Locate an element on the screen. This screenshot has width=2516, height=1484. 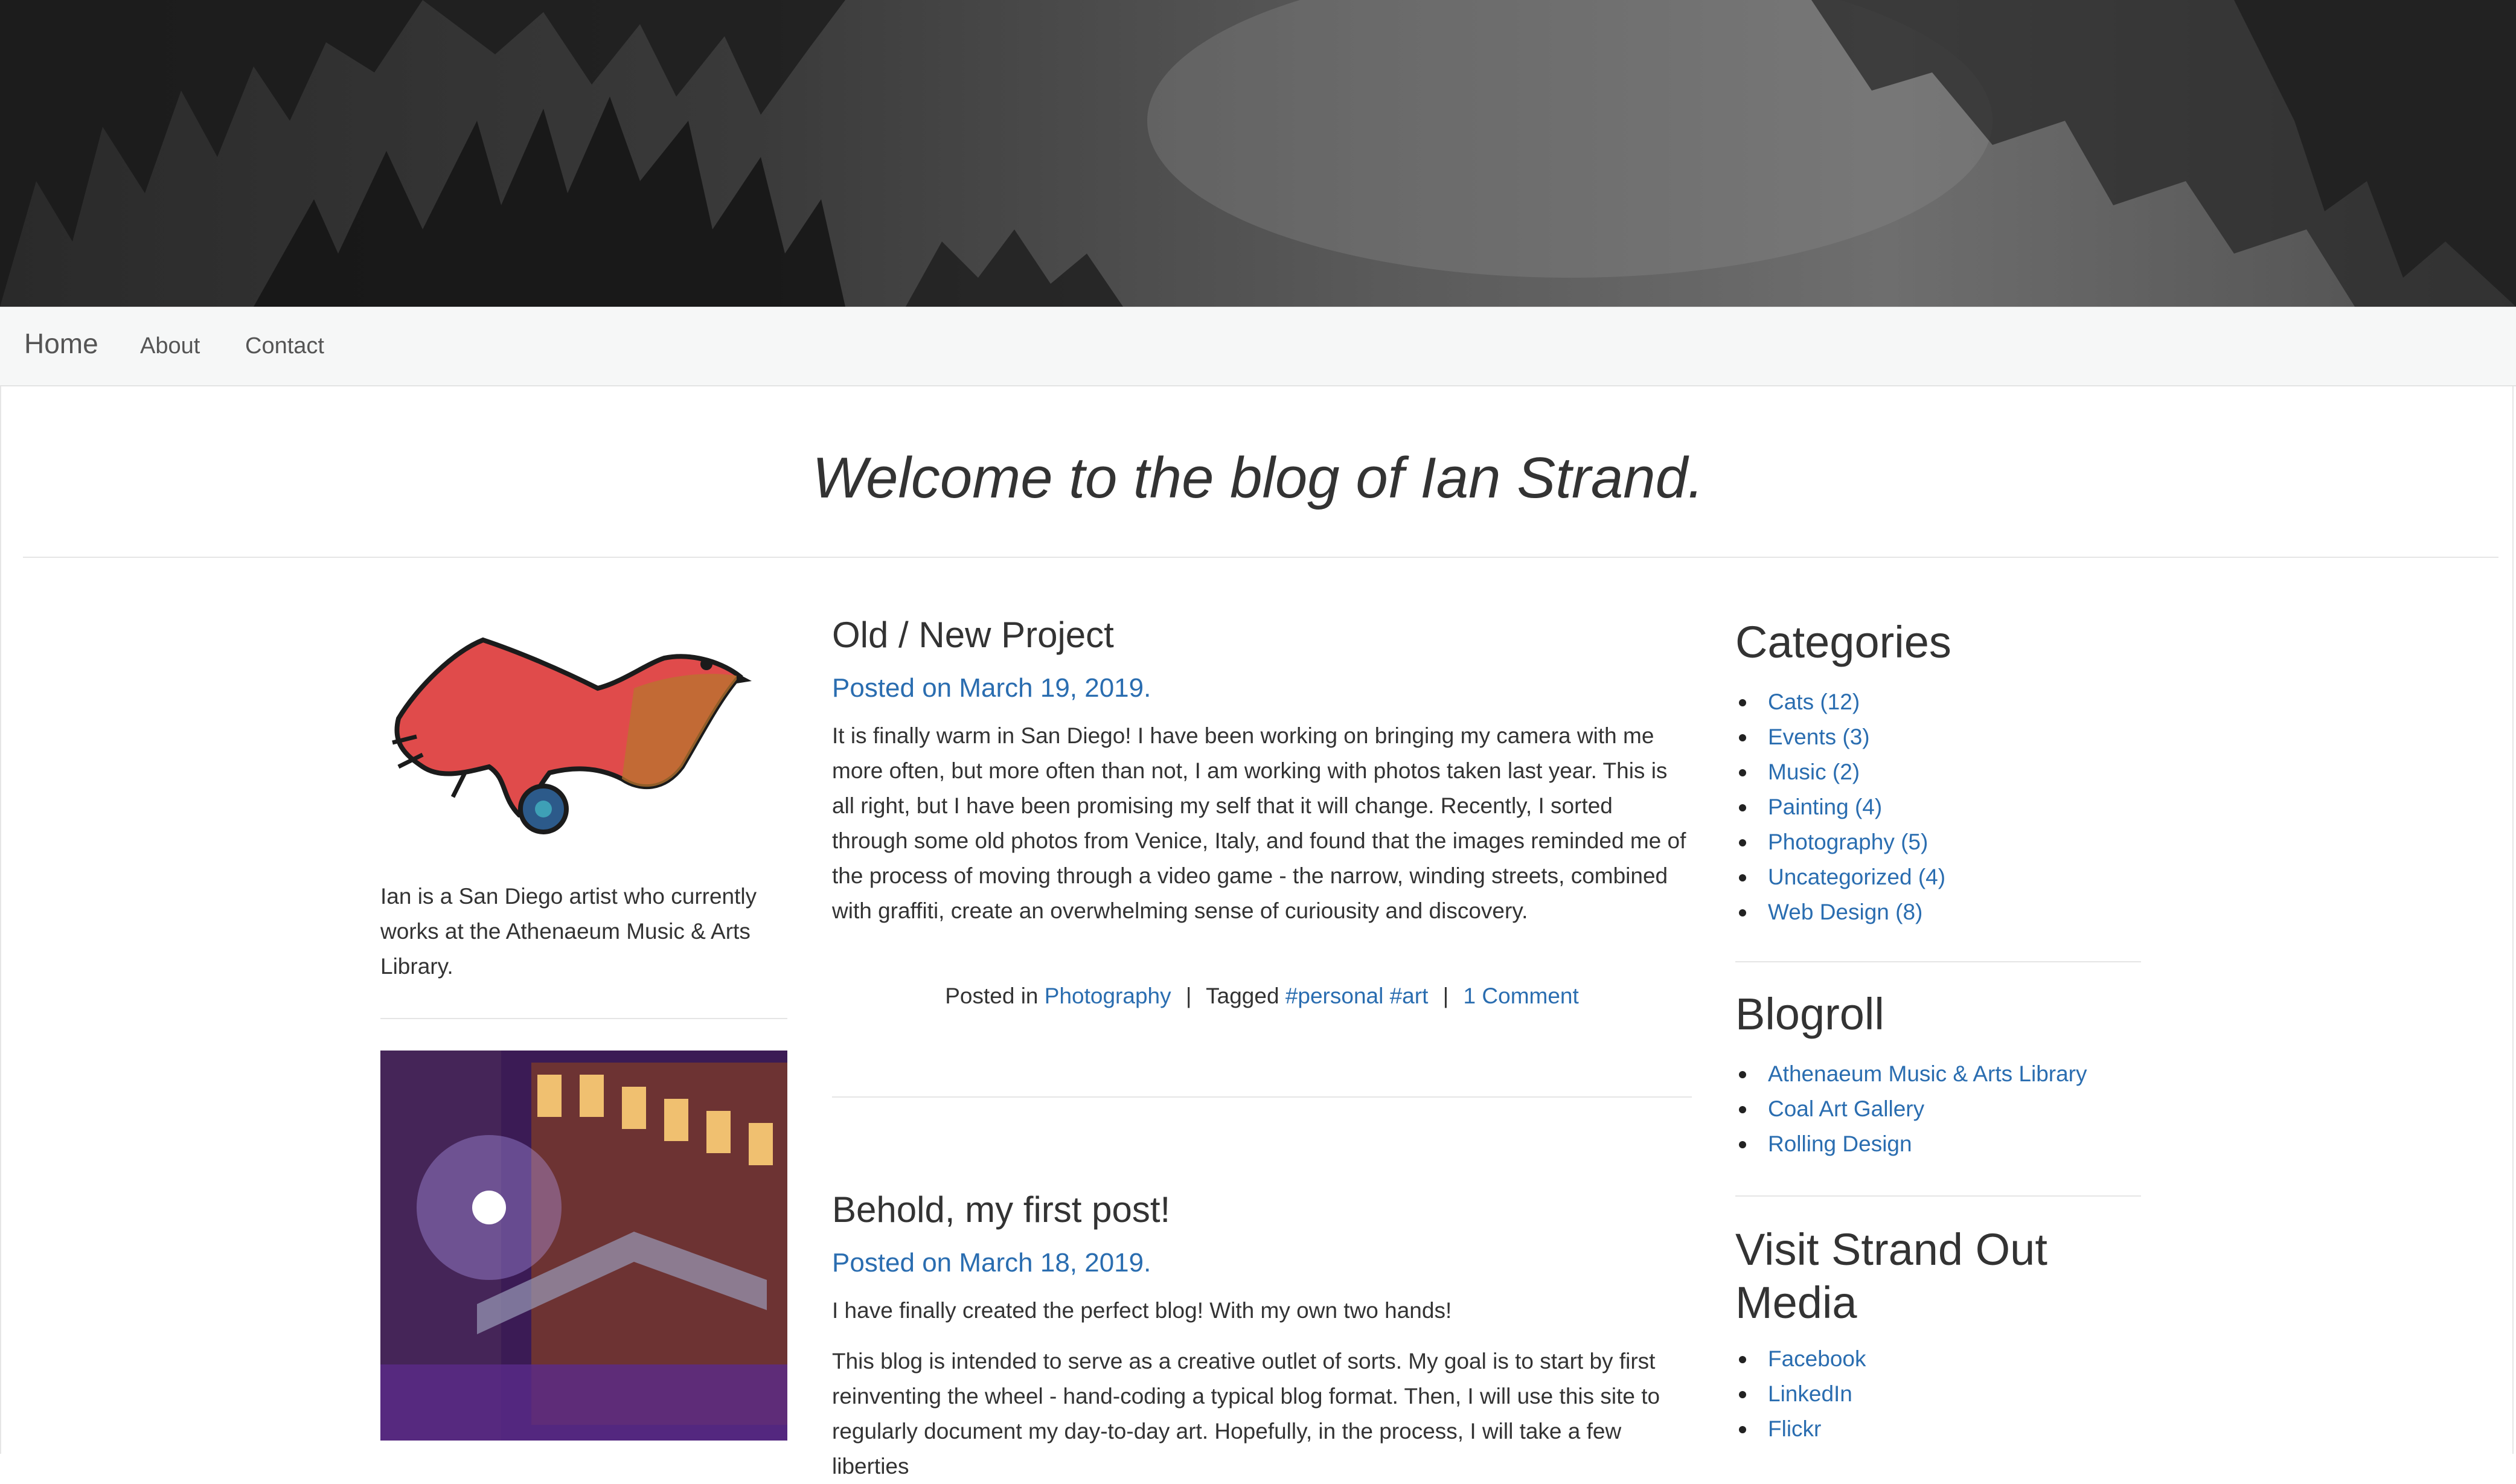
social-link-facebook: Facebook is located at coordinates (1817, 1358).